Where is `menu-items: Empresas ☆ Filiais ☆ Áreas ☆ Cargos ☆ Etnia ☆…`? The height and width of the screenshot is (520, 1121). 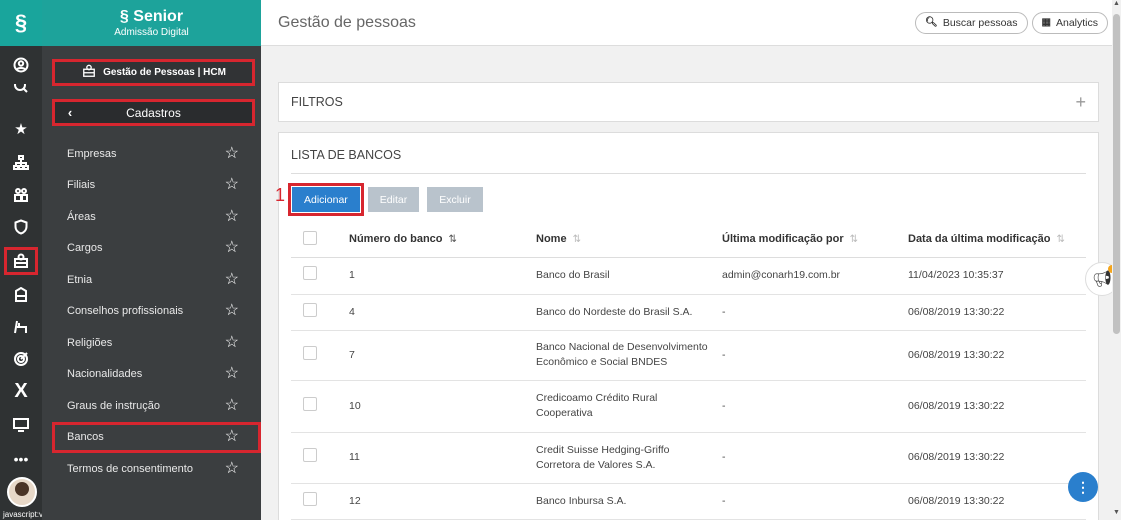 menu-items: Empresas ☆ Filiais ☆ Áreas ☆ Cargos ☆ Etnia ☆… is located at coordinates (151, 311).